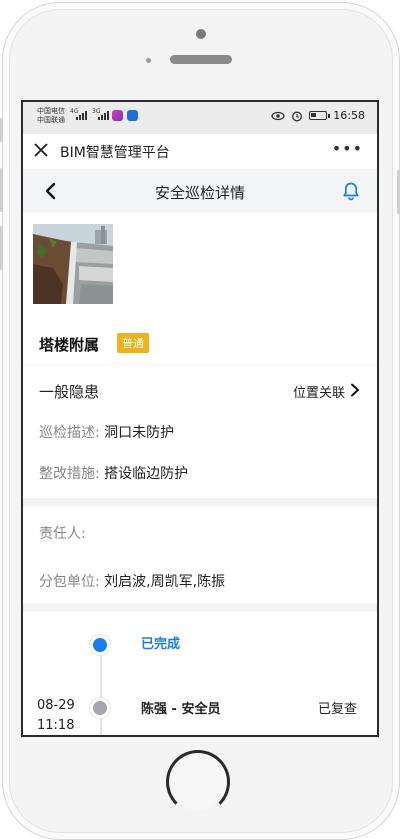  What do you see at coordinates (165, 582) in the screenshot?
I see `subcontractor-value: 刘启波,周凯军,陈振` at bounding box center [165, 582].